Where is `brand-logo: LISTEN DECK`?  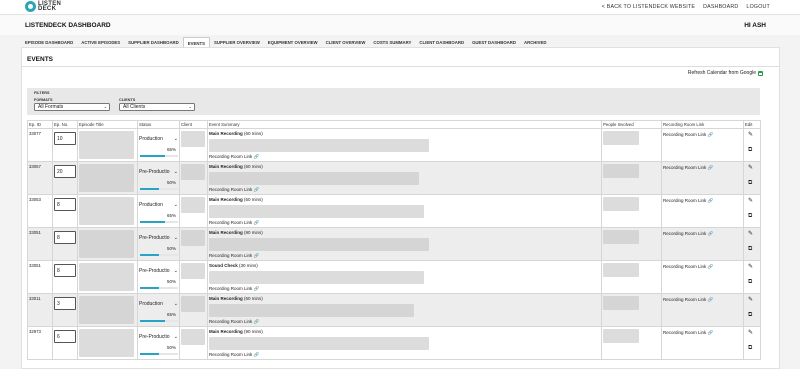 brand-logo: LISTEN DECK is located at coordinates (43, 6).